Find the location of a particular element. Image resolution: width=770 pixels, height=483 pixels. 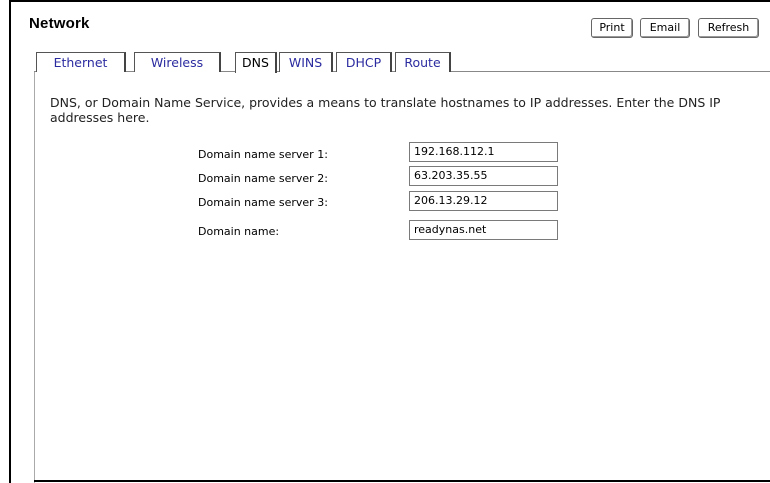

dns-server-3-input: 206.13.29.12 is located at coordinates (483, 201).